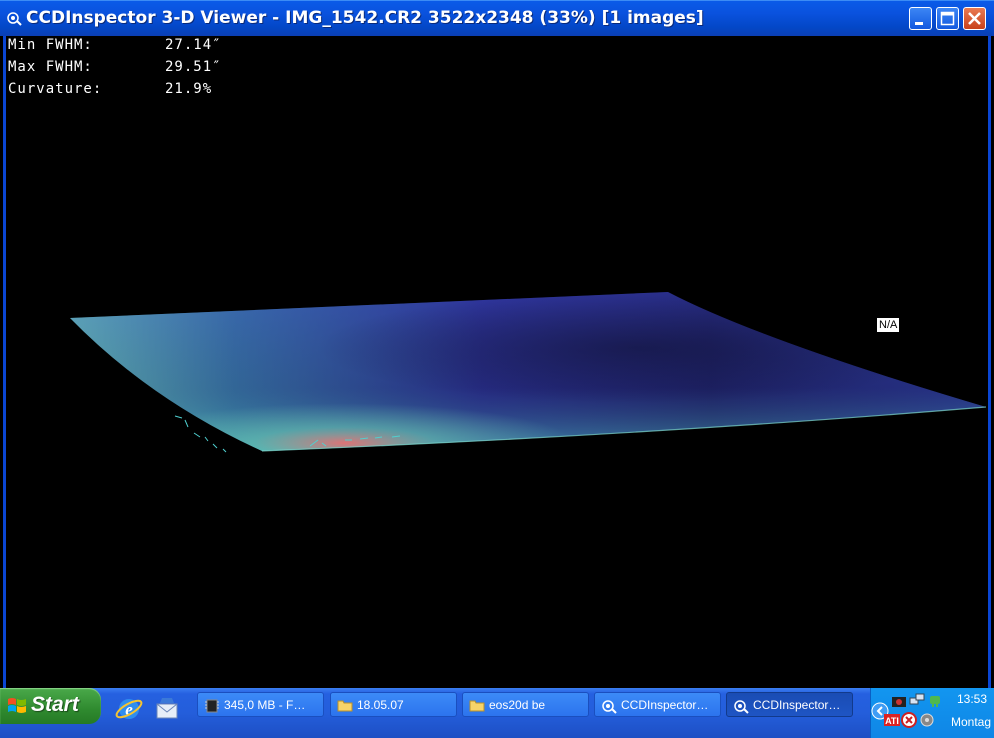 The image size is (994, 738). Describe the element at coordinates (380, 705) in the screenshot. I see `taskbar-button-label: 18.05.07` at that location.